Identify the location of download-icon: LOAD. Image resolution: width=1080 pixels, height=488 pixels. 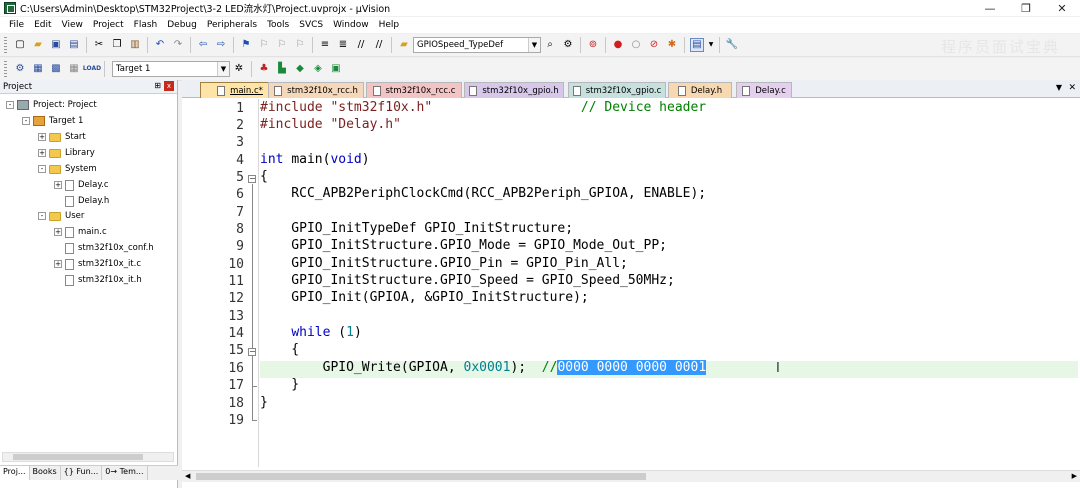
(92, 69).